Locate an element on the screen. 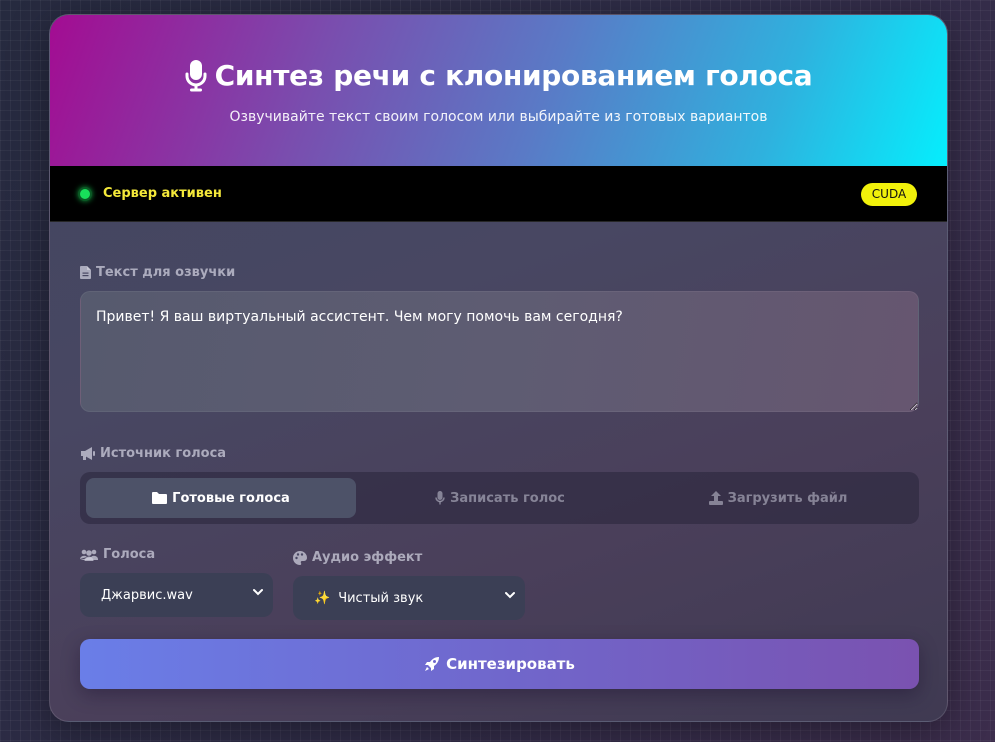  voice-select: Джарвис.wav is located at coordinates (176, 595).